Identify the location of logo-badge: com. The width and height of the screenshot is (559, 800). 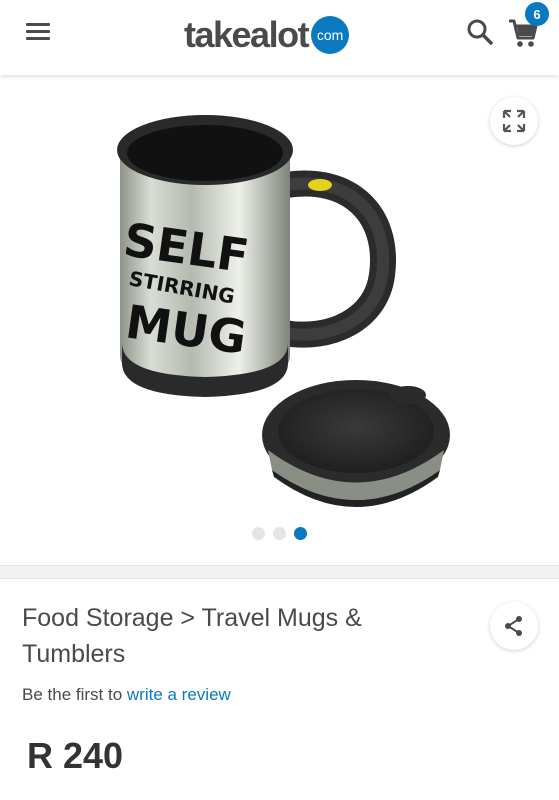
(330, 35).